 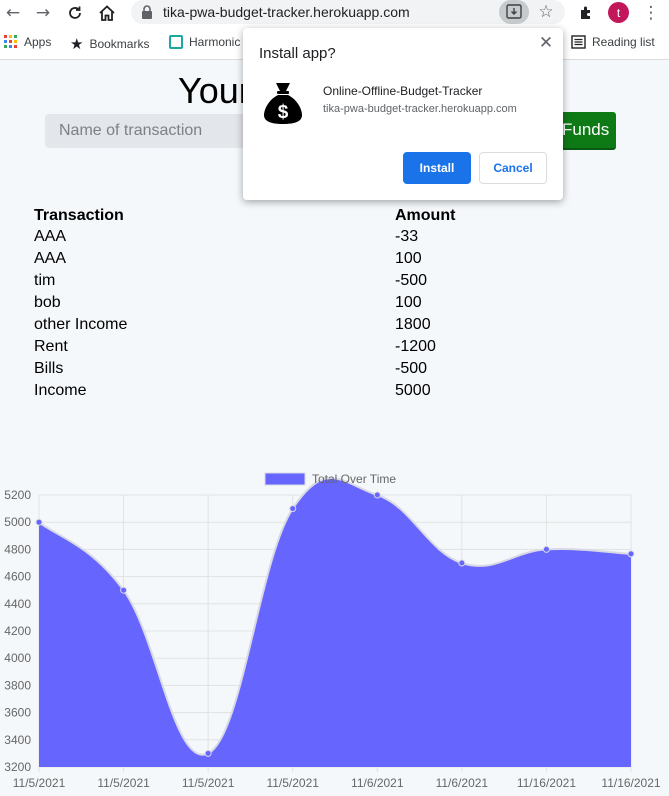 I want to click on legend-label: Total Over Time, so click(x=354, y=479).